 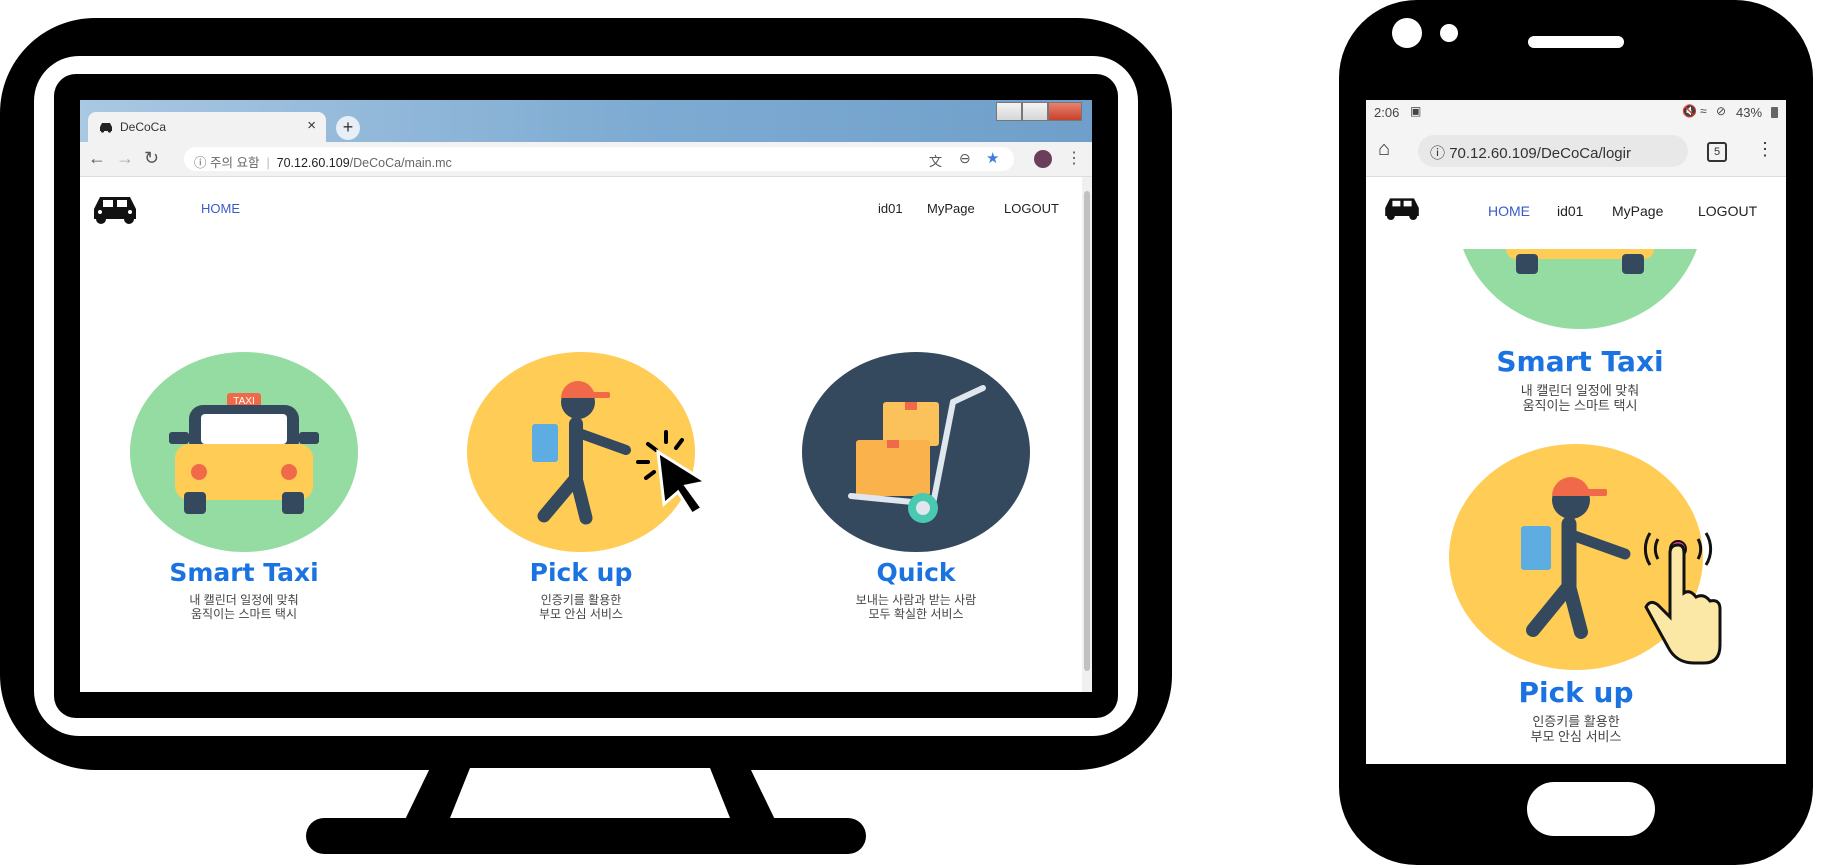 What do you see at coordinates (916, 600) in the screenshot?
I see `quick-desc-line1: 보내는 사람과 받는 사람` at bounding box center [916, 600].